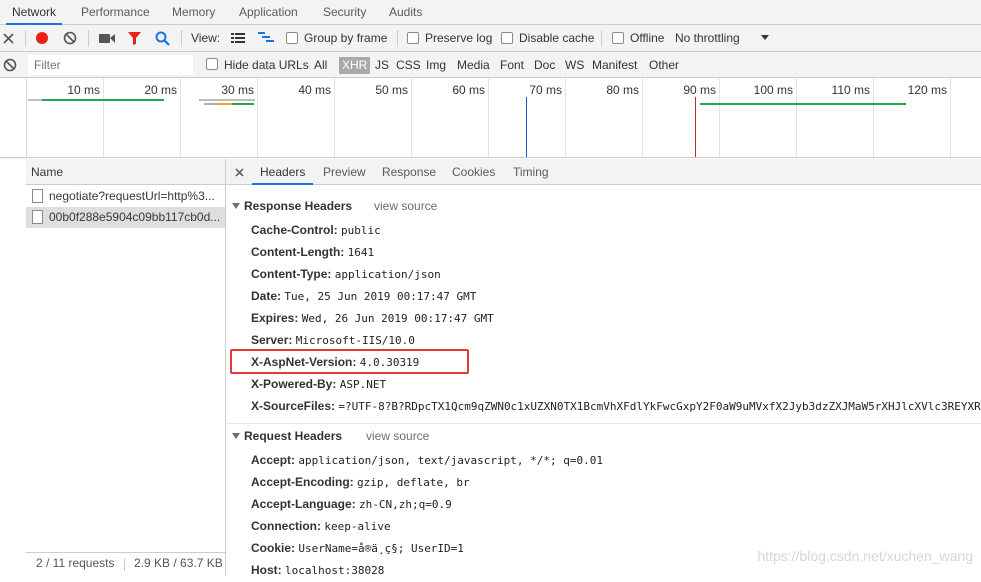 Image resolution: width=981 pixels, height=582 pixels. Describe the element at coordinates (351, 504) in the screenshot. I see `request-header-row: Accept-Language: zh-CN,zh;q=0.9` at that location.